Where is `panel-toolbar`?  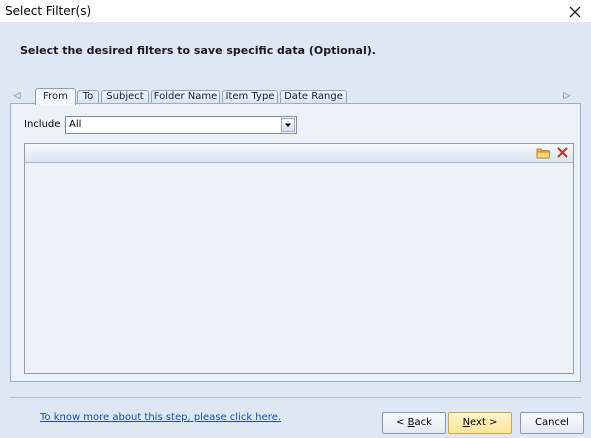 panel-toolbar is located at coordinates (299, 153).